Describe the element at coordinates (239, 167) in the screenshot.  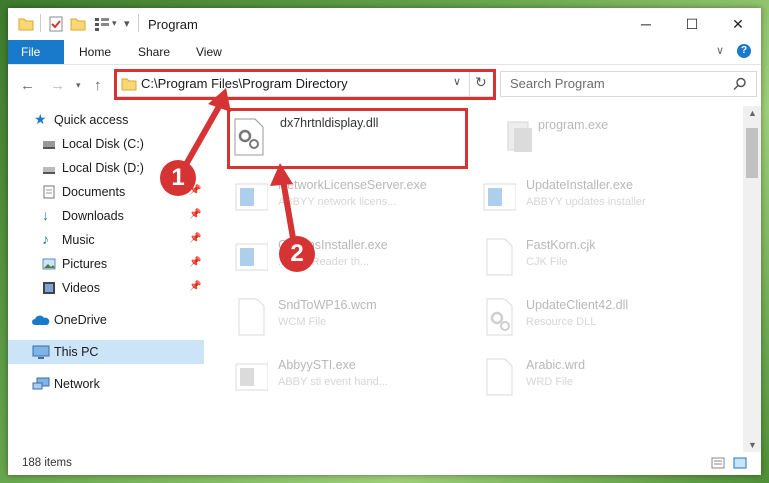
I see `arrow-overlays` at that location.